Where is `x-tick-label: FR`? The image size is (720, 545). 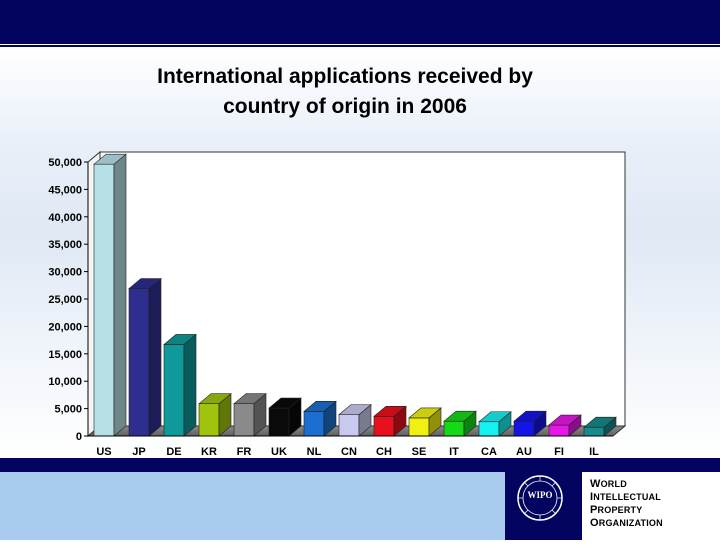 x-tick-label: FR is located at coordinates (244, 452).